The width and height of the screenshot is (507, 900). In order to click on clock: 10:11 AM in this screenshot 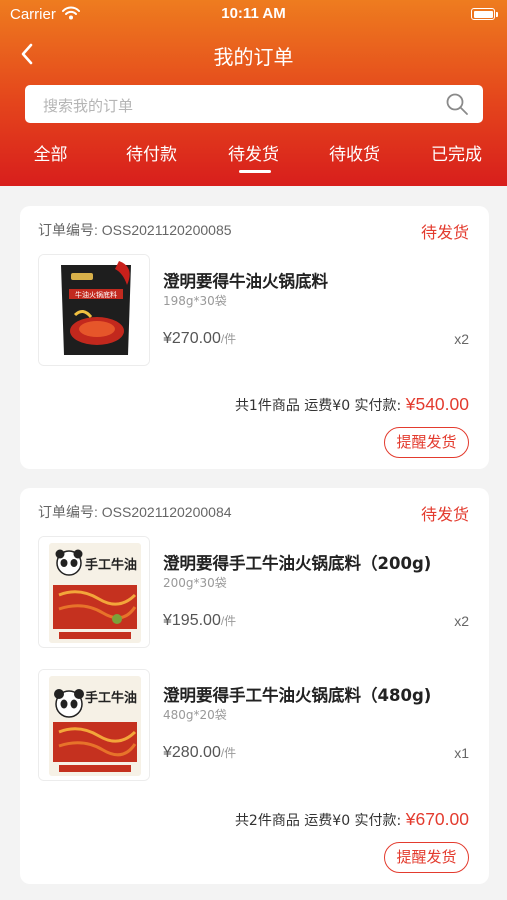, I will do `click(253, 13)`.